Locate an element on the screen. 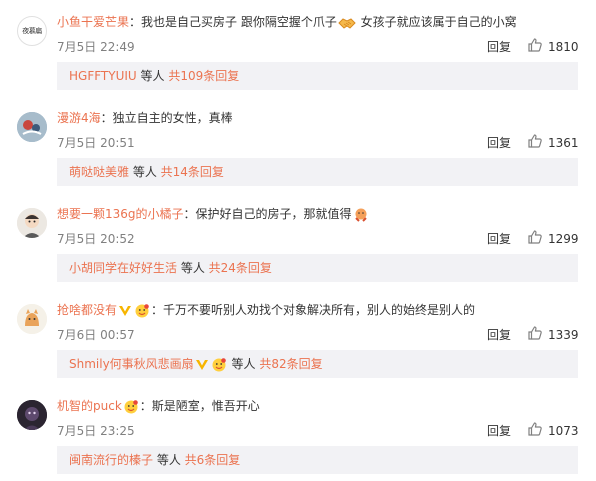 The height and width of the screenshot is (481, 596). like-button: 1073 is located at coordinates (553, 431).